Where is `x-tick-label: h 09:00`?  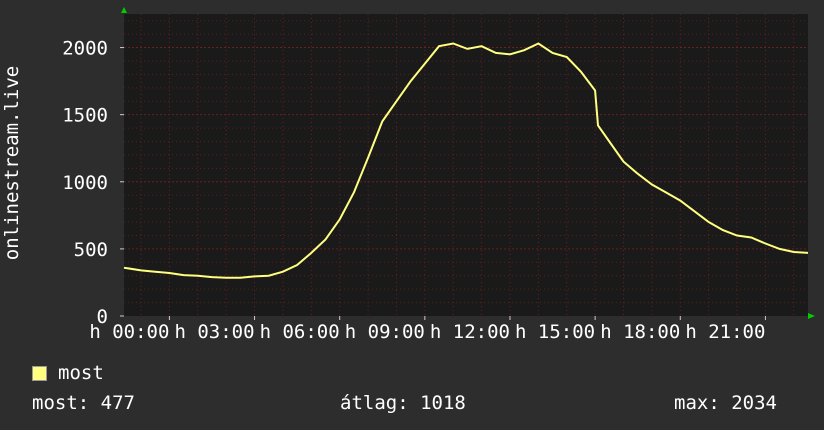 x-tick-label: h 09:00 is located at coordinates (385, 332).